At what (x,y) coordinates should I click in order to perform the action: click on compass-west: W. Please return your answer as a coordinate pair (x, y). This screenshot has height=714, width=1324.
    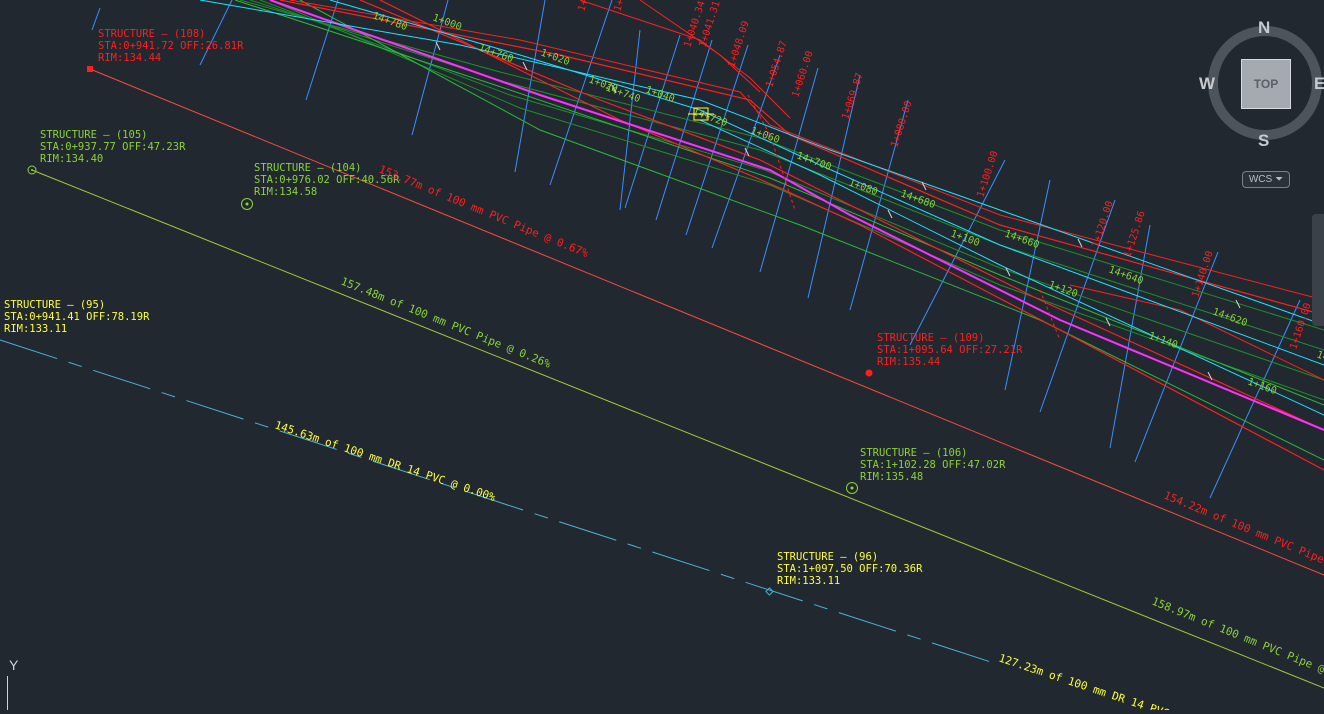
    Looking at the image, I should click on (1207, 84).